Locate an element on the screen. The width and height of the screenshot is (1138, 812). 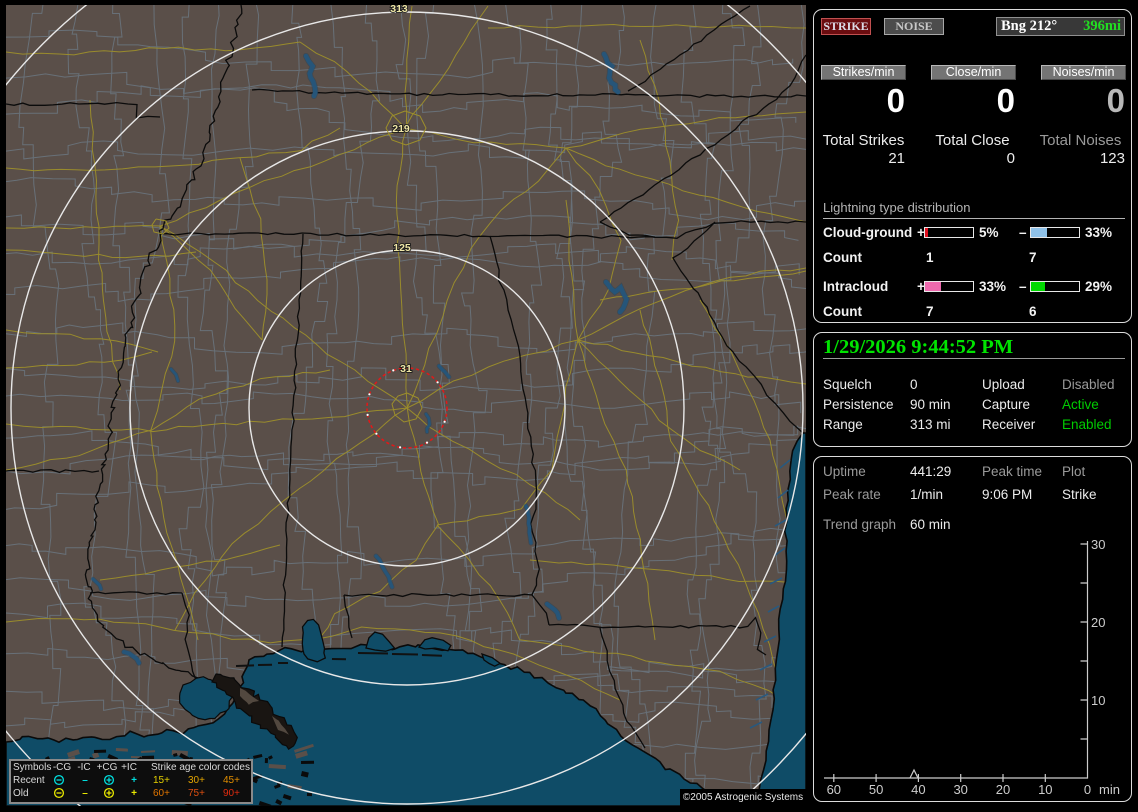
svg-text: 219 is located at coordinates (401, 129).